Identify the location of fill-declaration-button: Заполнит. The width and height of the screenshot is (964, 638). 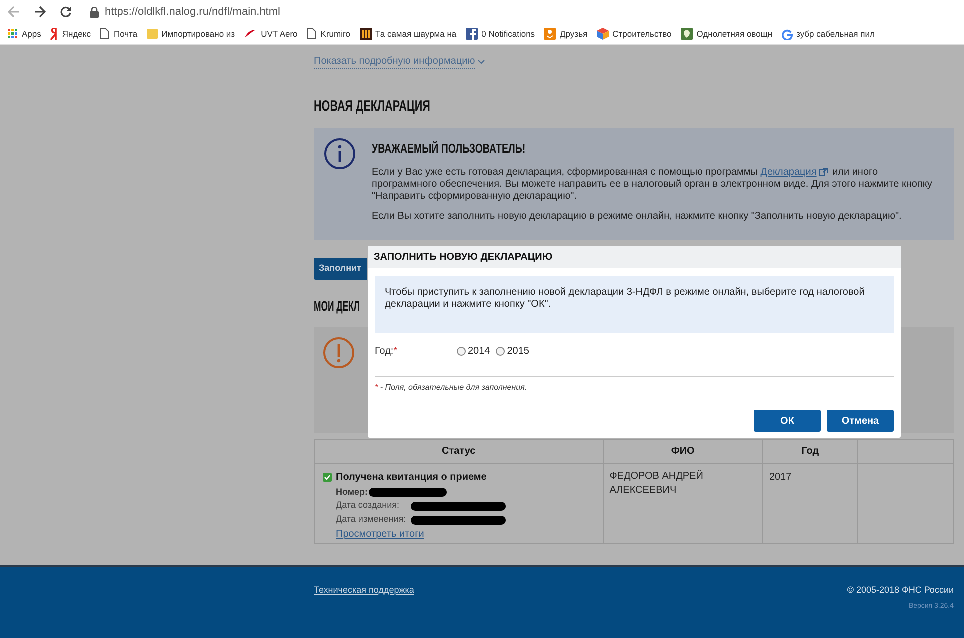
(340, 269).